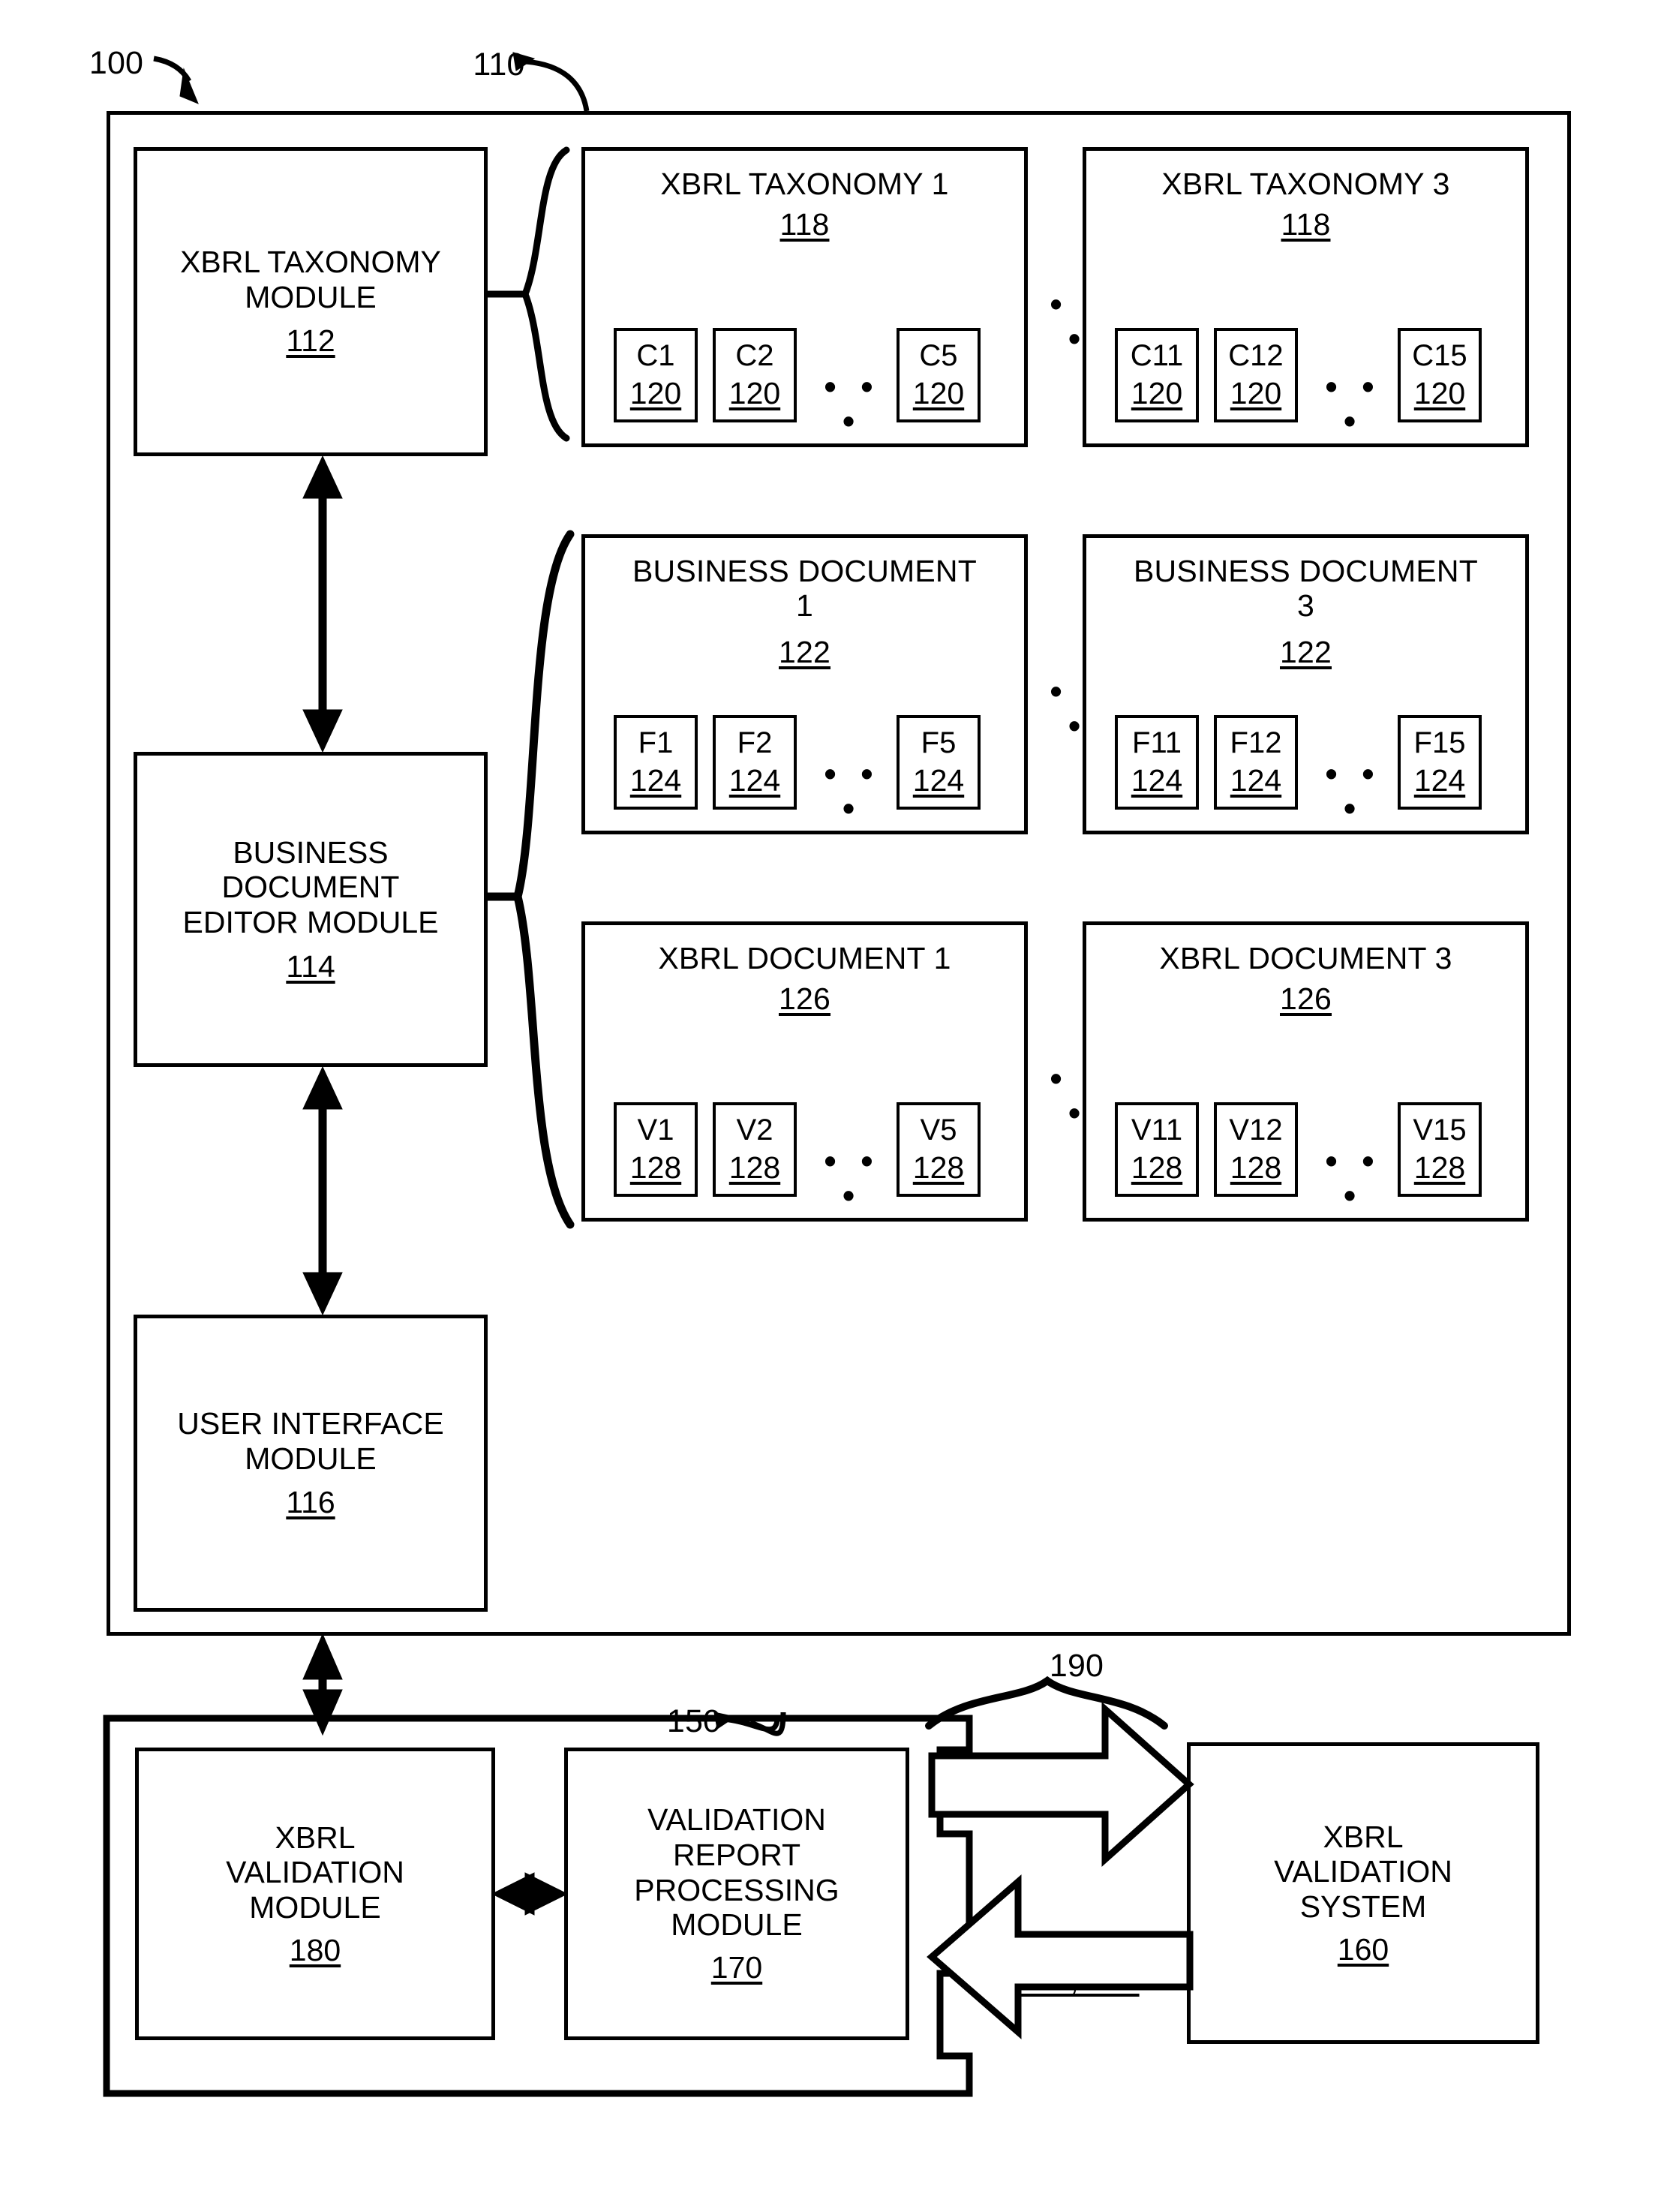 This screenshot has width=1670, height=2212. What do you see at coordinates (1440, 763) in the screenshot?
I see `fact-f15: F15 124` at bounding box center [1440, 763].